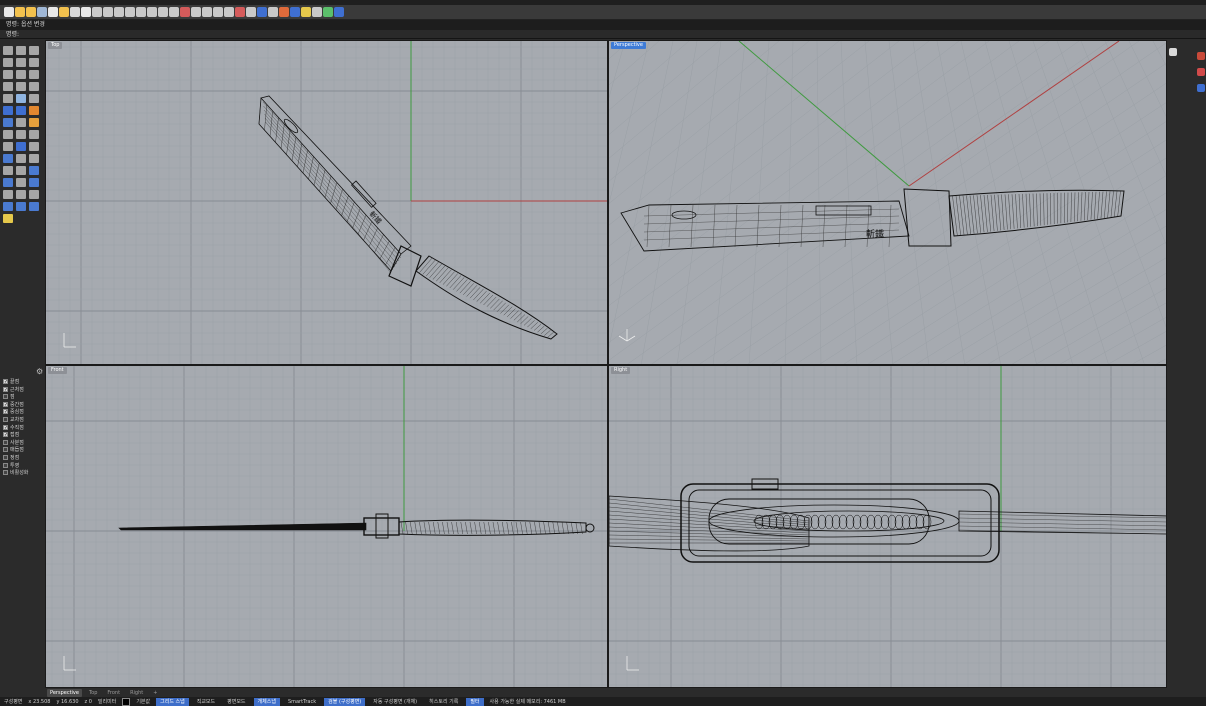 The image size is (1206, 706). Describe the element at coordinates (8, 218) in the screenshot. I see `light-tool-icon` at that location.